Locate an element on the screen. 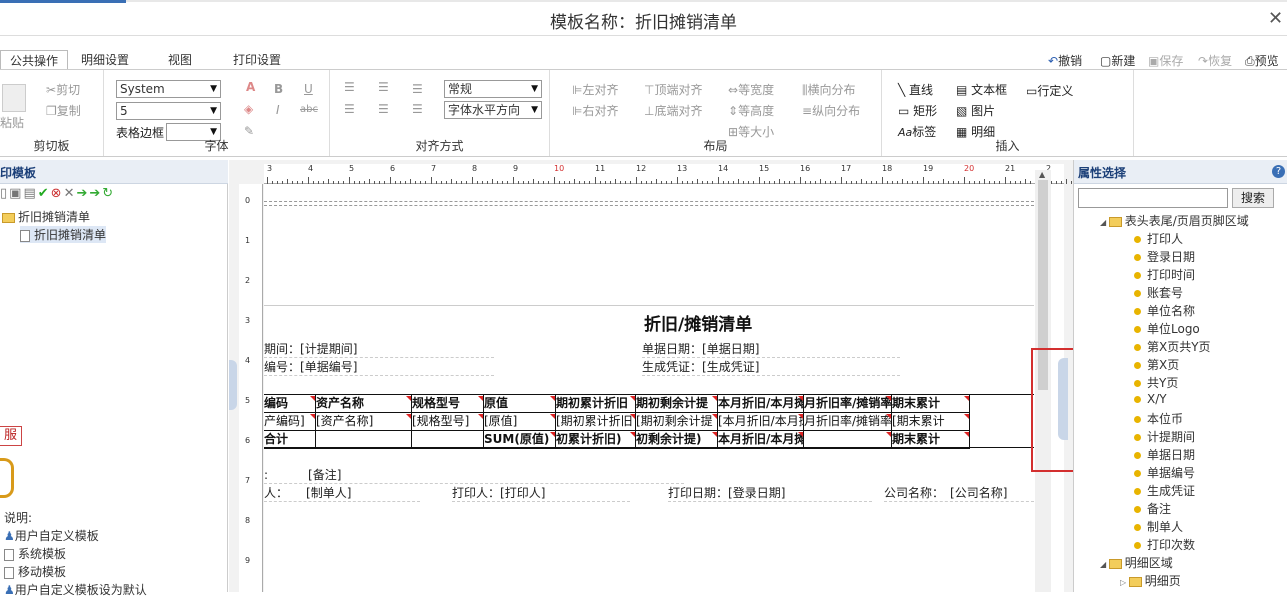 The width and height of the screenshot is (1287, 598). company-field: 公司名称： [公司名称] is located at coordinates (959, 493).